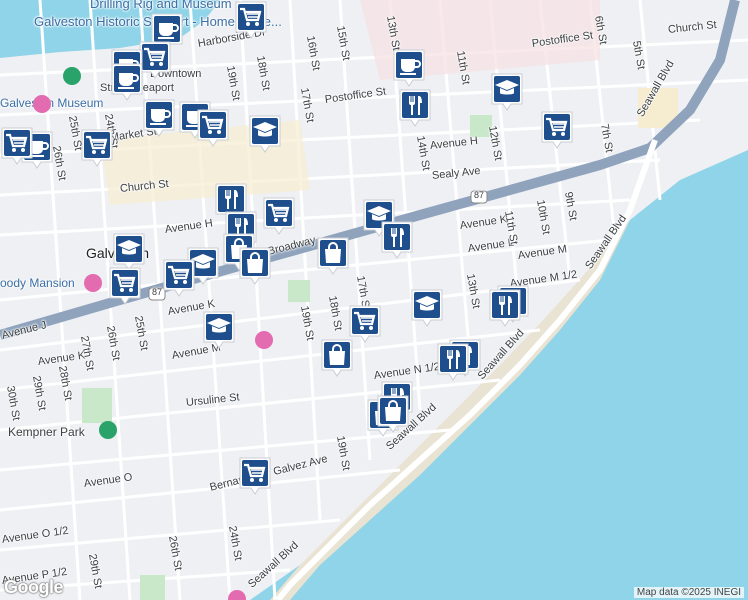  Describe the element at coordinates (97, 405) in the screenshot. I see `kempner-park` at that location.